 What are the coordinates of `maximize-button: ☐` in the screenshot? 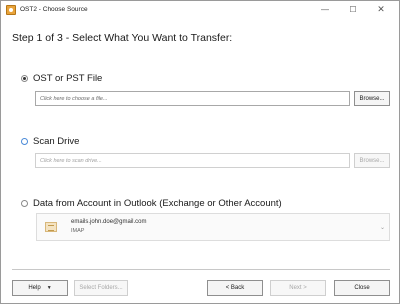 It's located at (353, 9).